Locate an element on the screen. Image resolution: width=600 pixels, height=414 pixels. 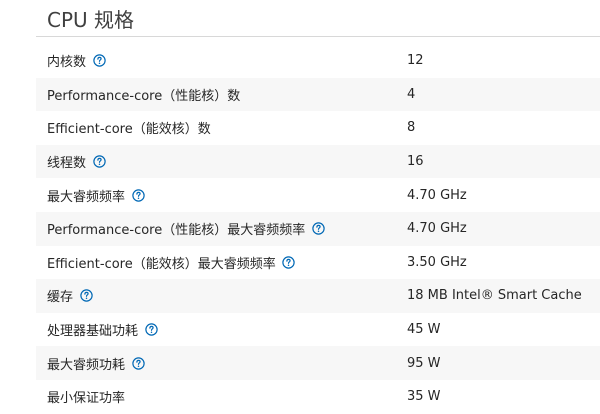
spec-label-performance-cores: Performance-core（性能核）数 is located at coordinates (144, 96).